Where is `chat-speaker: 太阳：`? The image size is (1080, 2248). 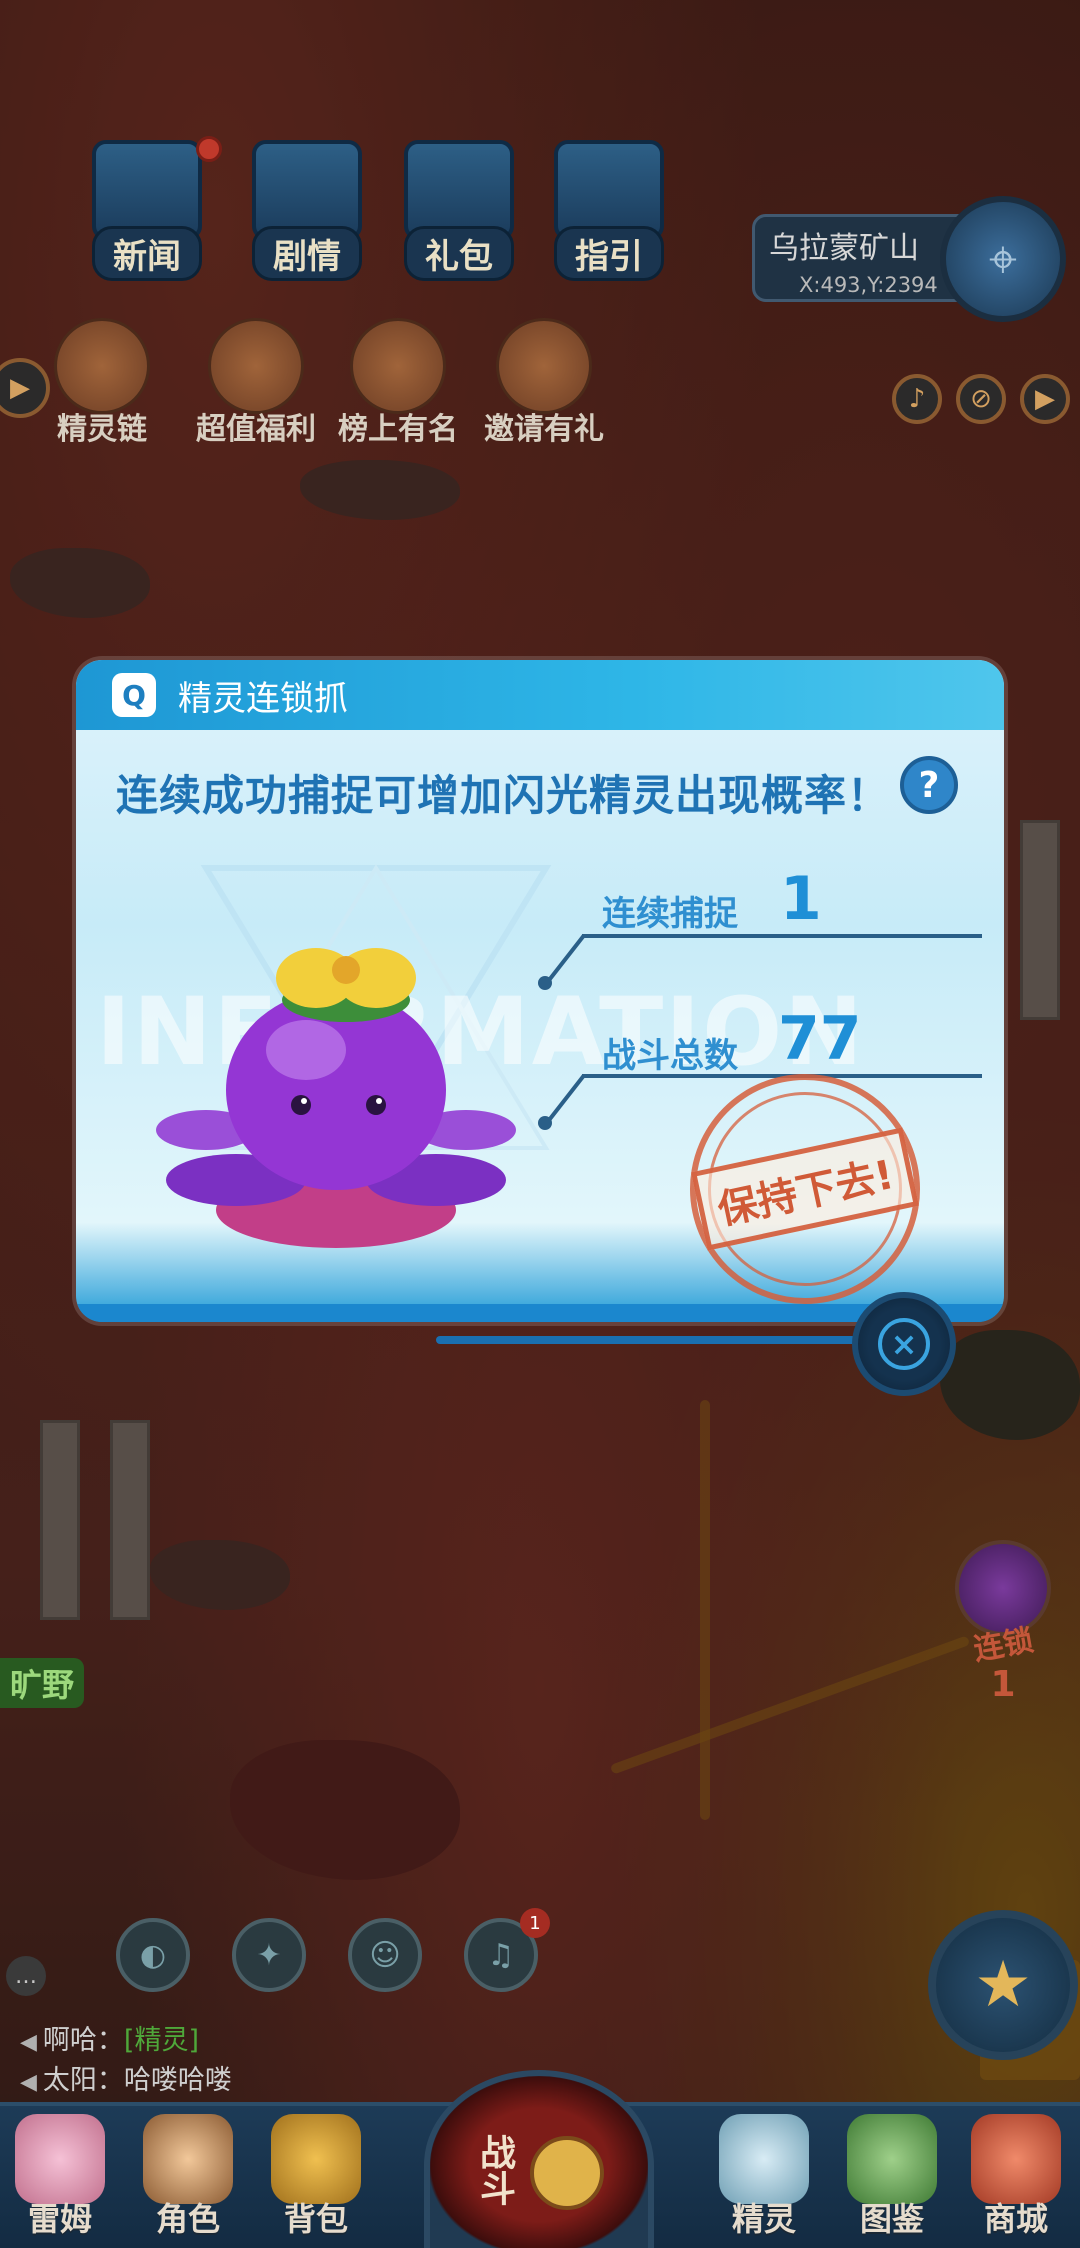
chat-speaker: 太阳： is located at coordinates (83, 2080).